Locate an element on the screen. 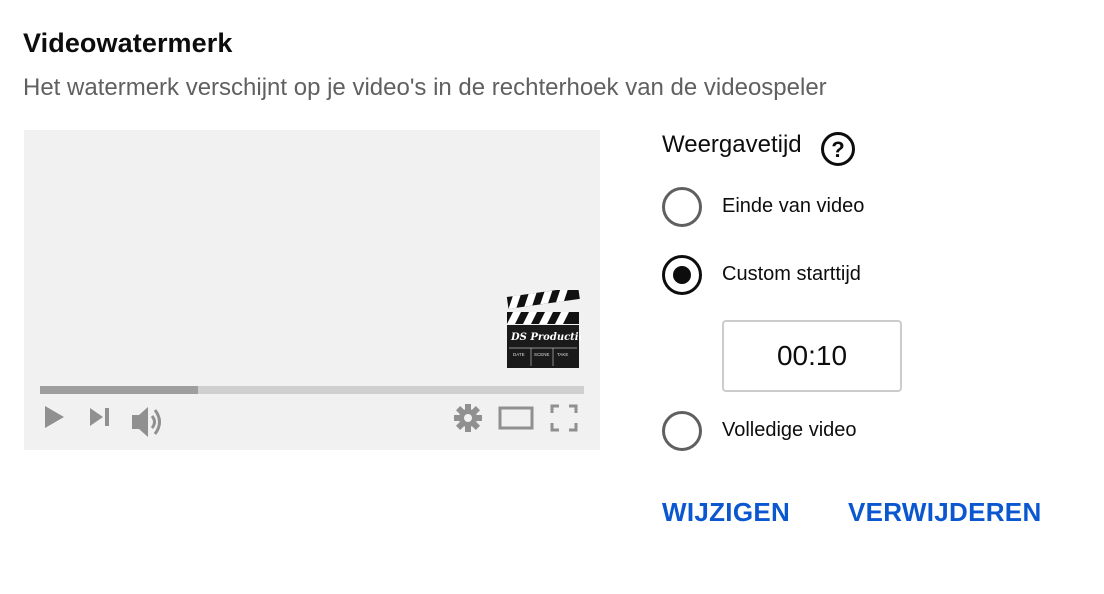 The image size is (1104, 594). fullscreen-icon is located at coordinates (564, 418).